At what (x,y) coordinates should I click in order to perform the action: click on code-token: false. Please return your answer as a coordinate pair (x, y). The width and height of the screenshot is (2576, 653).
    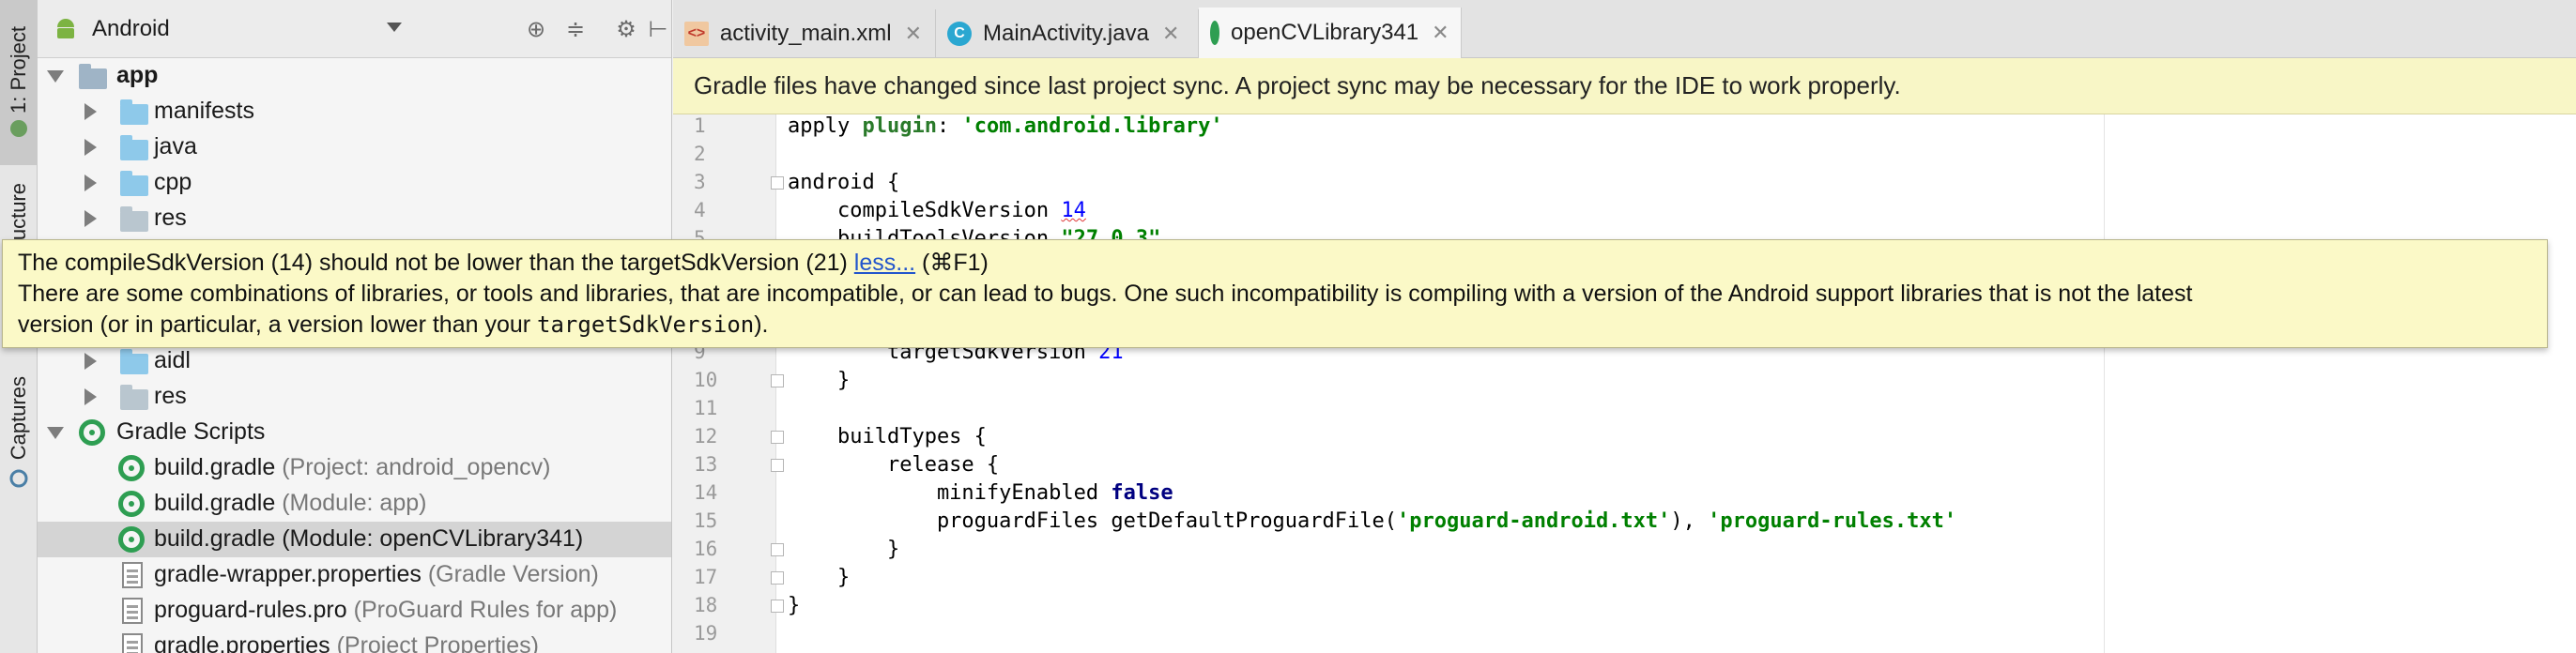
    Looking at the image, I should click on (1142, 493).